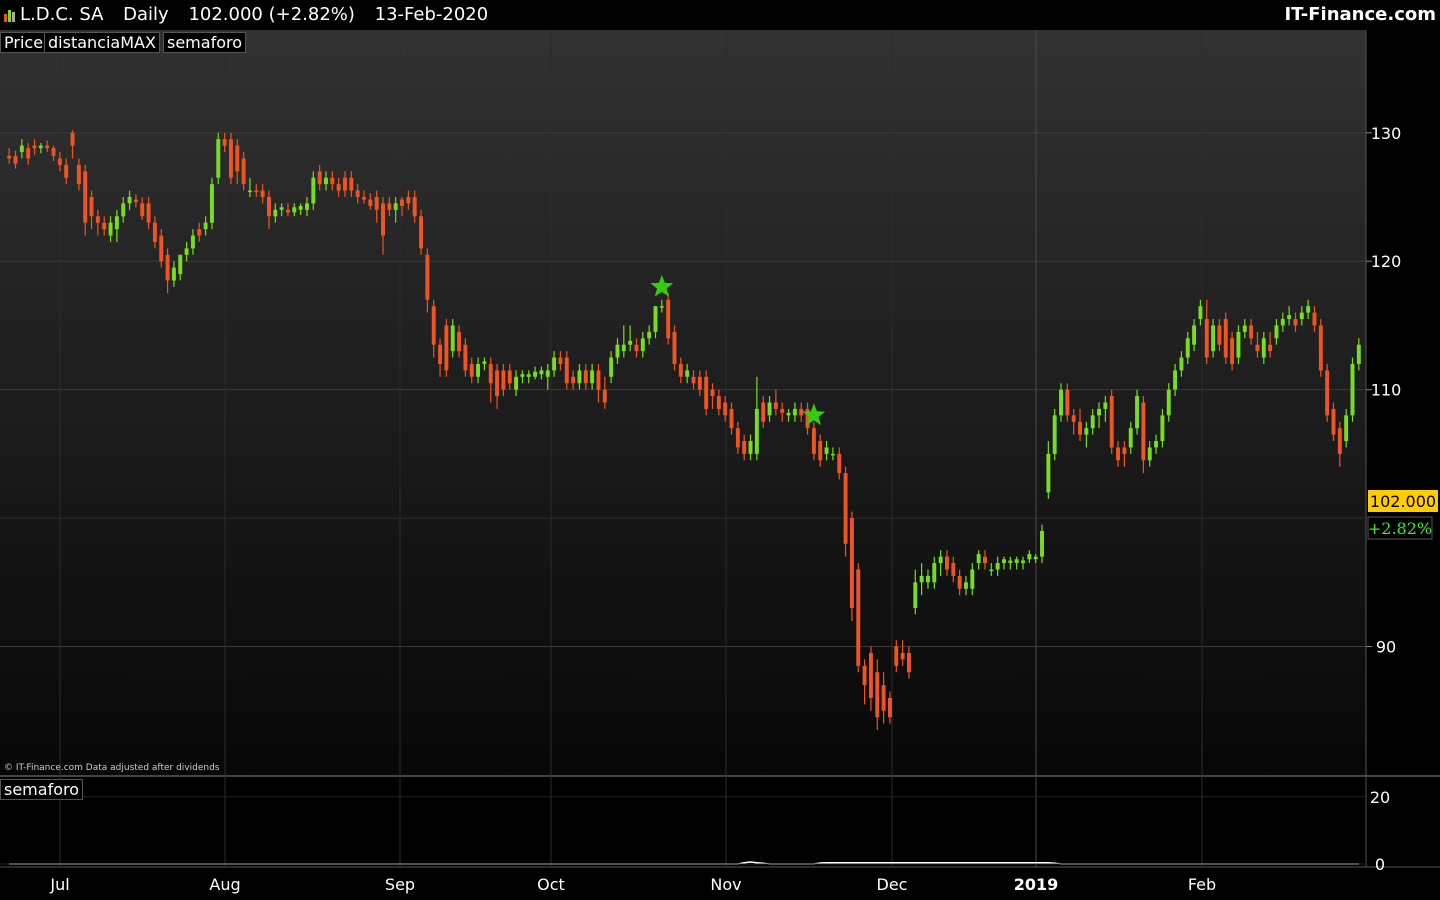 This screenshot has width=1440, height=900. What do you see at coordinates (62, 14) in the screenshot?
I see `symbol-label: L.D.C. SA` at bounding box center [62, 14].